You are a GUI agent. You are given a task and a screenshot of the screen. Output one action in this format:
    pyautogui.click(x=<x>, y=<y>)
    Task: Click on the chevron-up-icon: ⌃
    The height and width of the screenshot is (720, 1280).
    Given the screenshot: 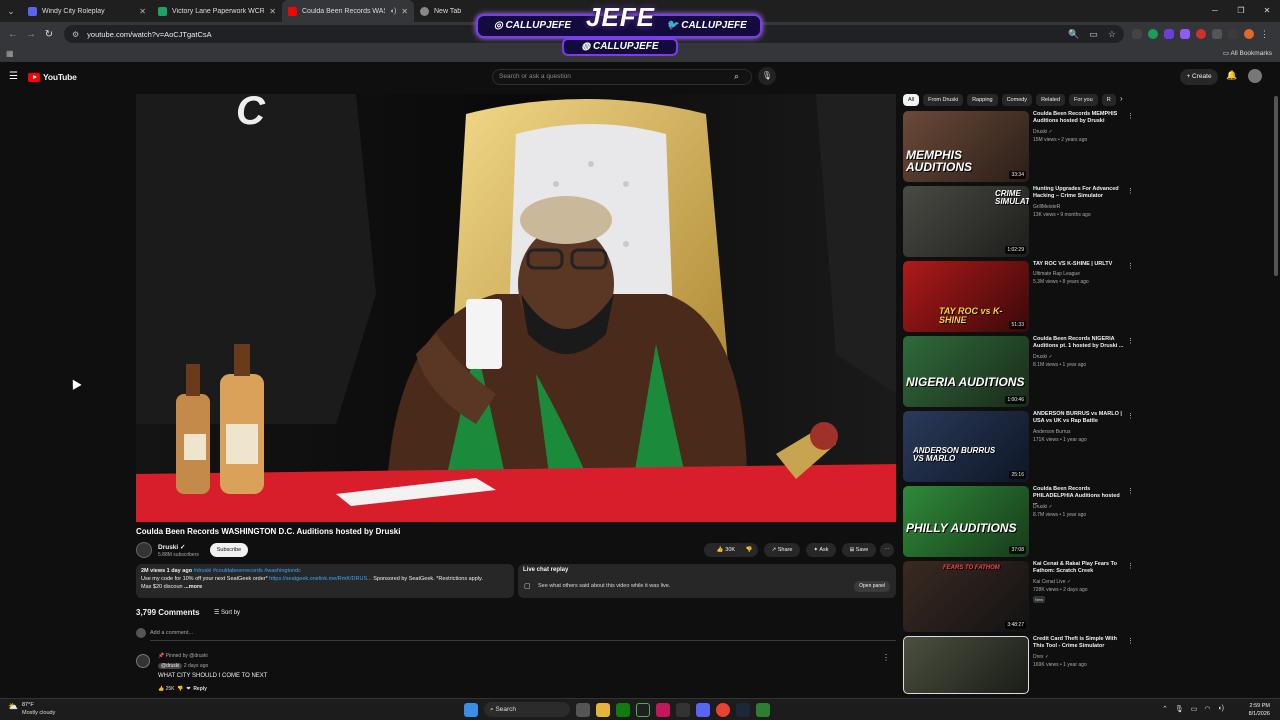 What is the action you would take?
    pyautogui.click(x=1165, y=709)
    